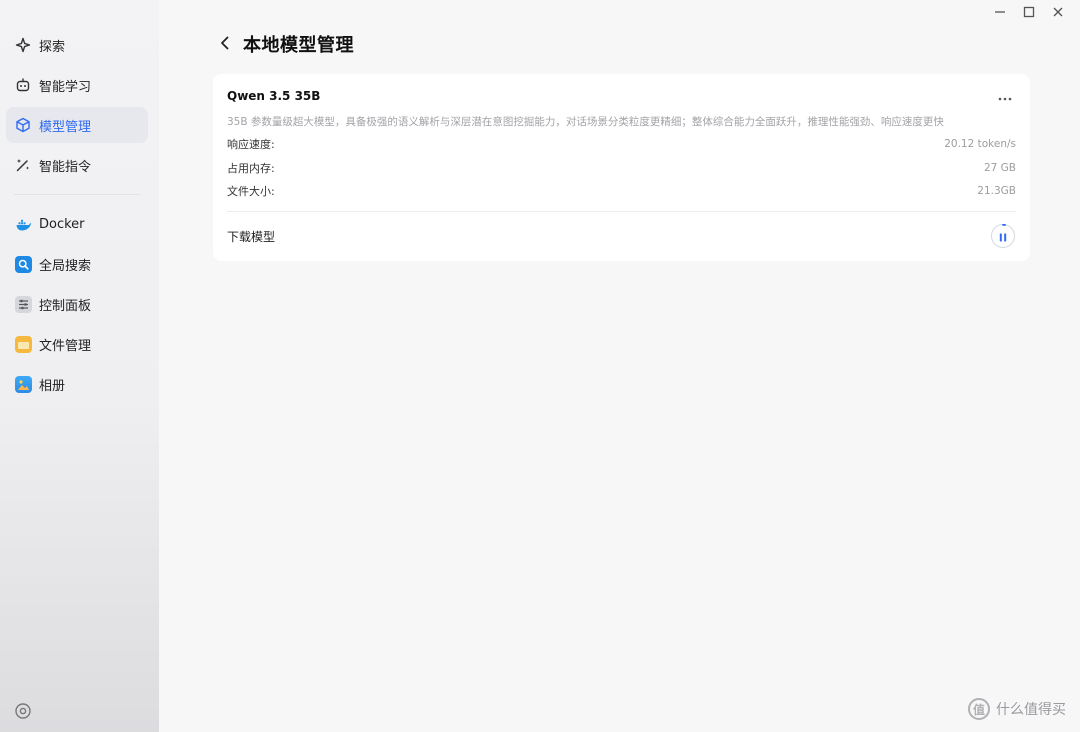 This screenshot has height=732, width=1080. I want to click on stat-row-file-size: 文件大小: 21.3GB, so click(621, 191).